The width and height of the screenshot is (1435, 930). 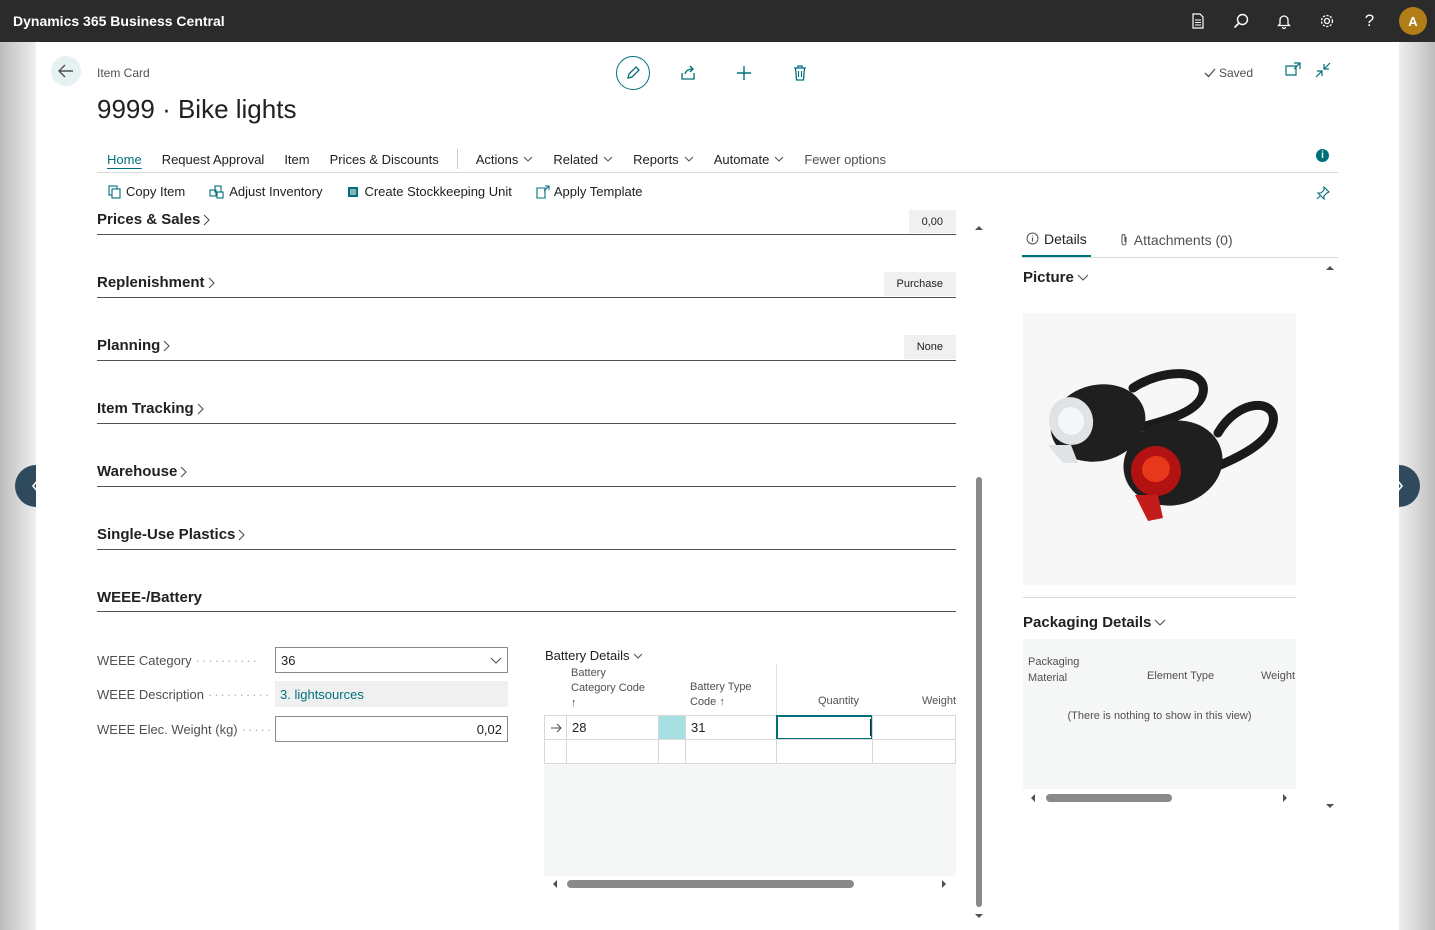 What do you see at coordinates (1048, 678) in the screenshot?
I see `col-material-line2: Material` at bounding box center [1048, 678].